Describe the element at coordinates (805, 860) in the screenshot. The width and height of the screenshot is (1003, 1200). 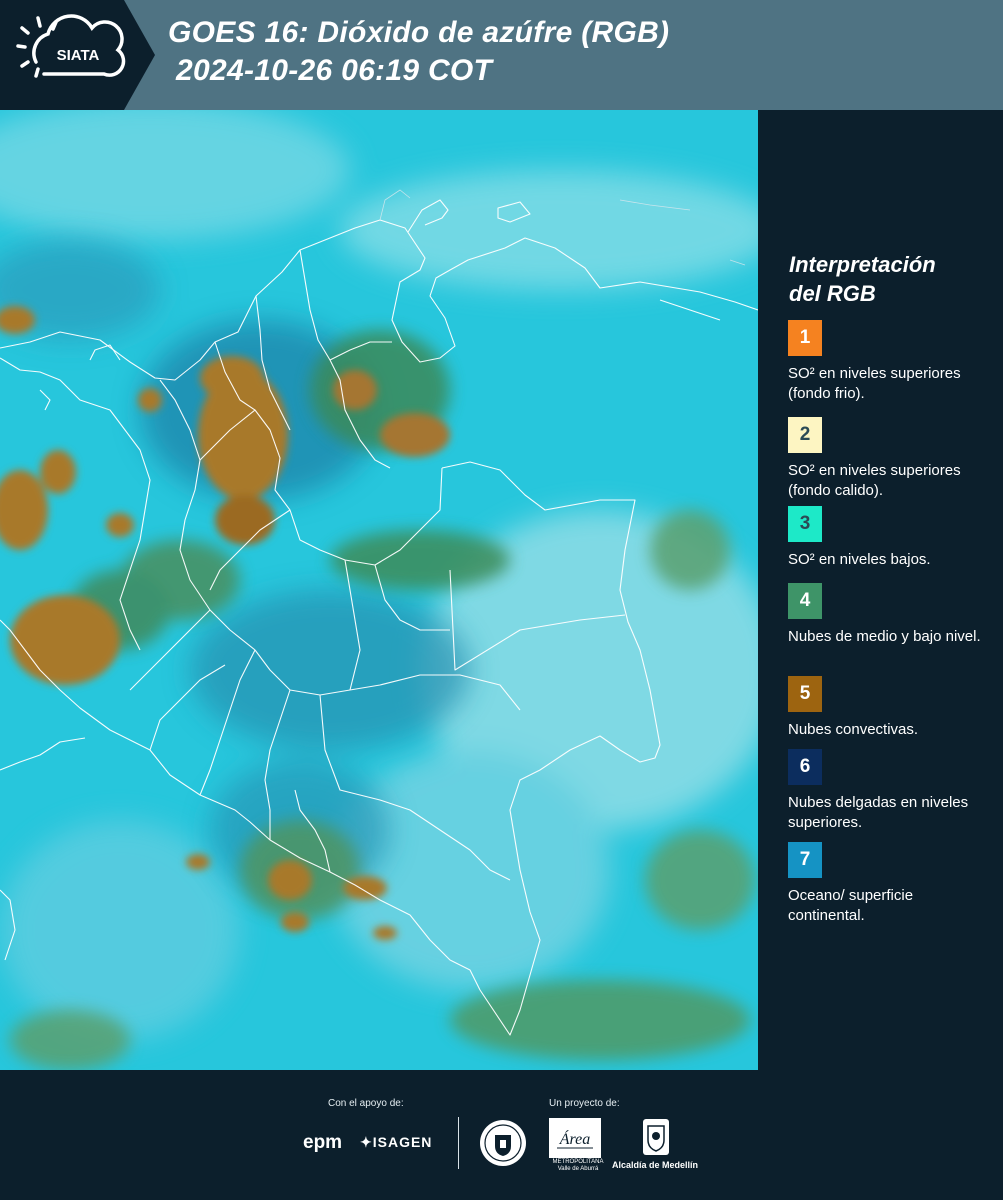
I see `legend-swatch: 7` at that location.